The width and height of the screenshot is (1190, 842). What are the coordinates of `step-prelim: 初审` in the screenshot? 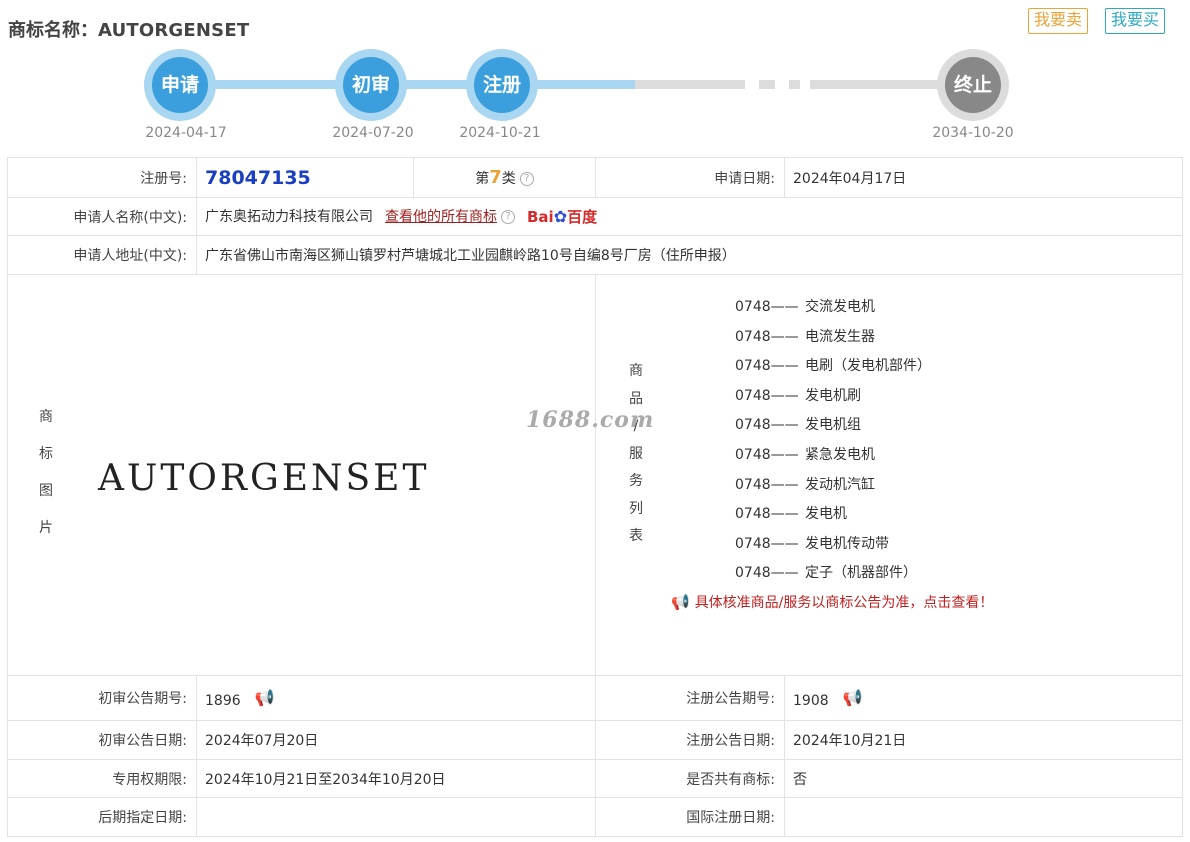 It's located at (371, 85).